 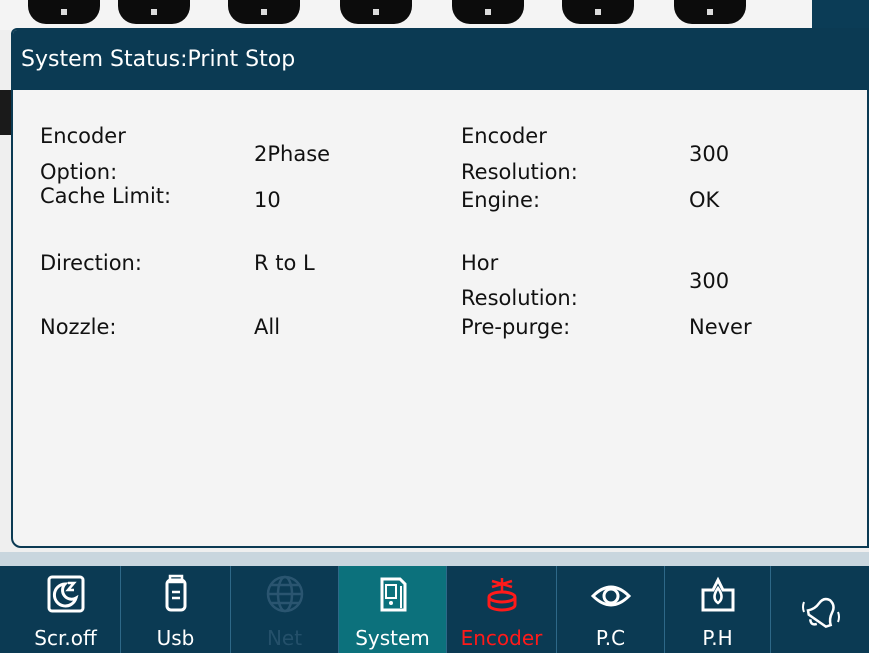 What do you see at coordinates (709, 154) in the screenshot?
I see `encoder-resolution-value: 300` at bounding box center [709, 154].